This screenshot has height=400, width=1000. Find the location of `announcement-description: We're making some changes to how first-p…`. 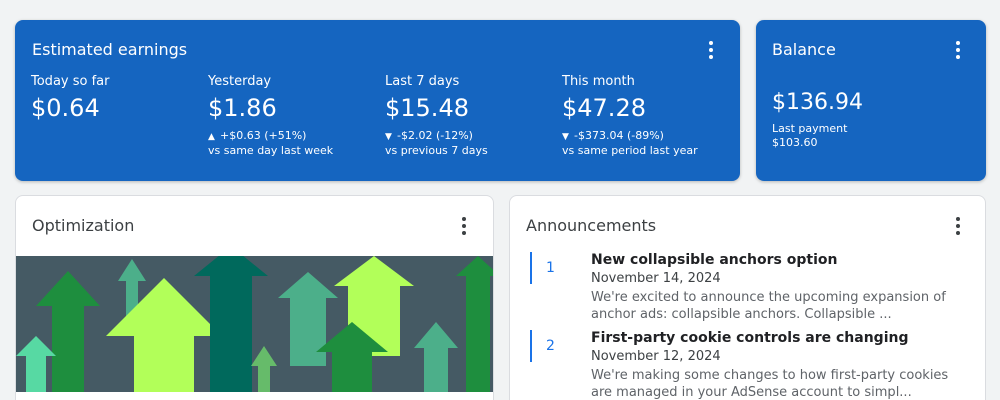

announcement-description: We're making some changes to how first-p… is located at coordinates (770, 384).